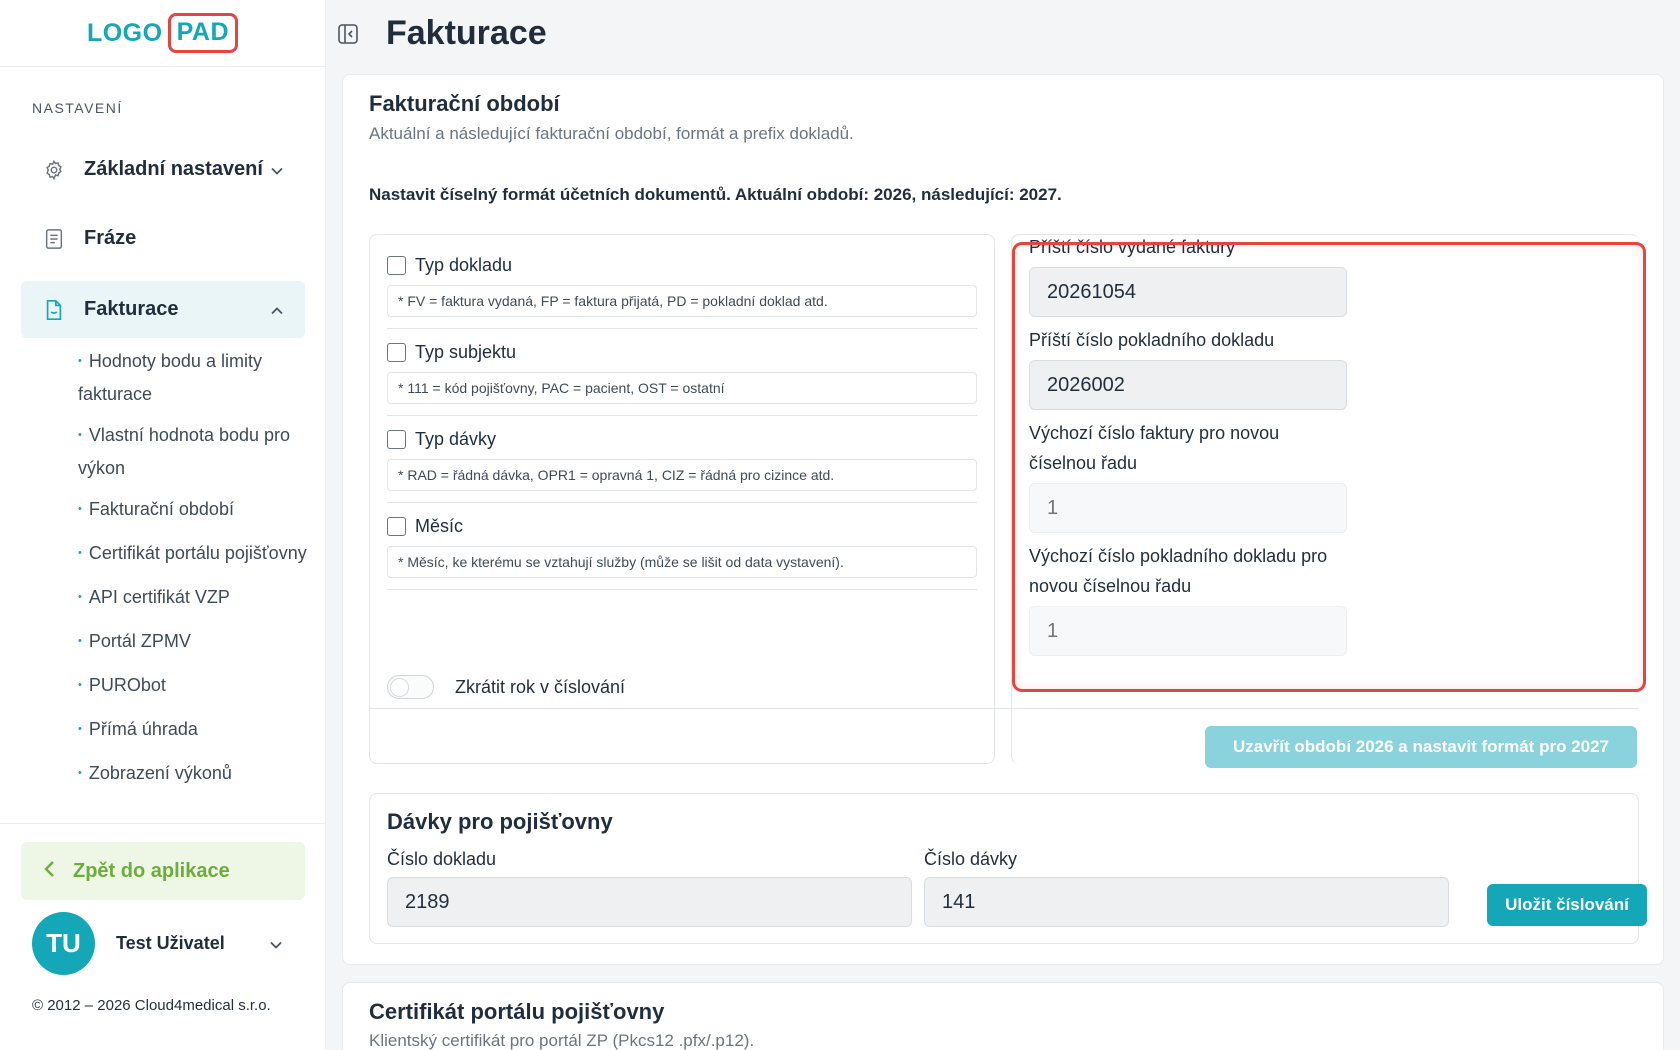 The width and height of the screenshot is (1680, 1050). Describe the element at coordinates (49, 871) in the screenshot. I see `chevron-left-icon` at that location.